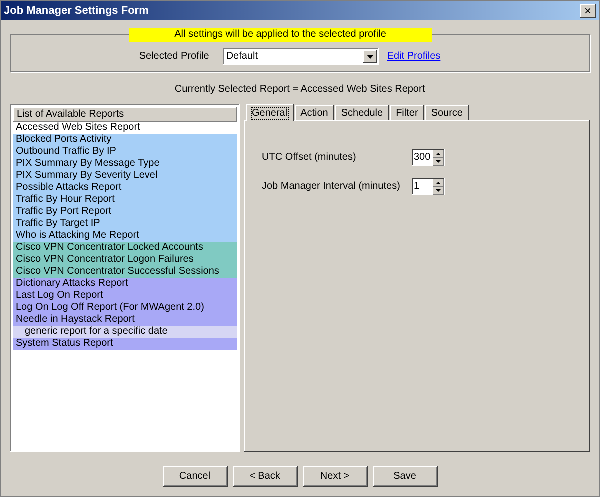  I want to click on profile-dropdown: Default, so click(301, 56).